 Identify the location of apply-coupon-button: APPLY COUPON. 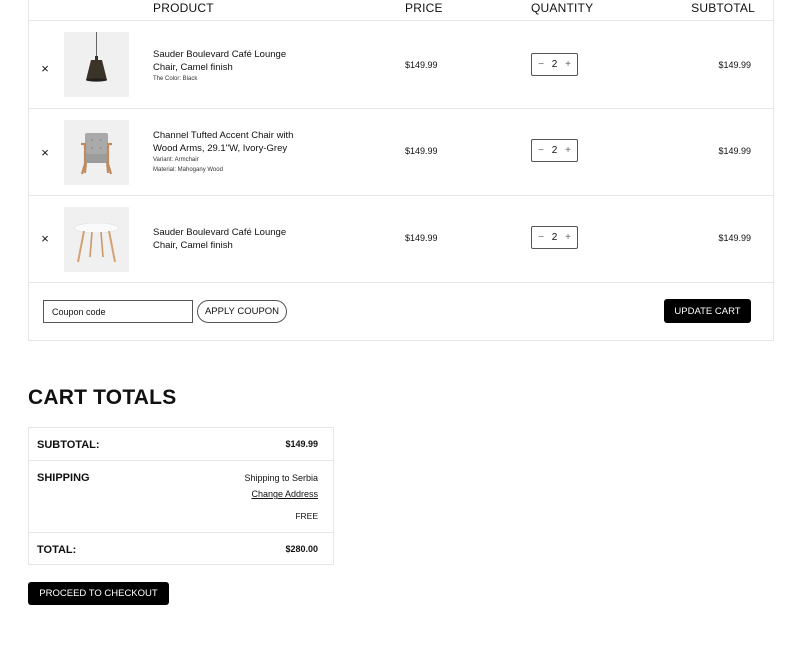
(242, 311).